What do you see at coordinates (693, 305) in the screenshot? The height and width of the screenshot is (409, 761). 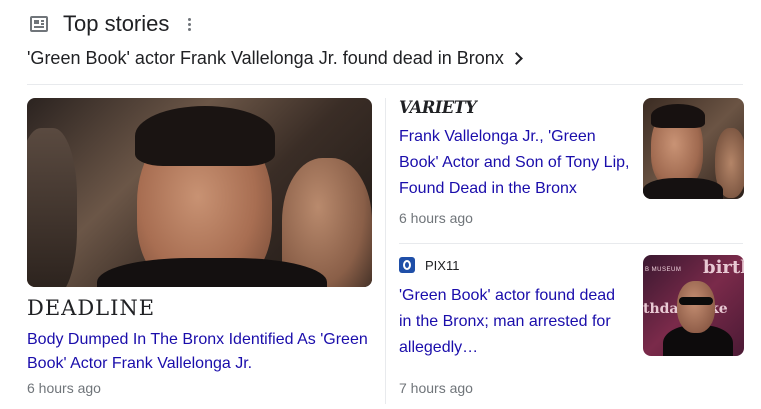 I see `story-thumbnail: B MUSEUM birthd thday cake` at bounding box center [693, 305].